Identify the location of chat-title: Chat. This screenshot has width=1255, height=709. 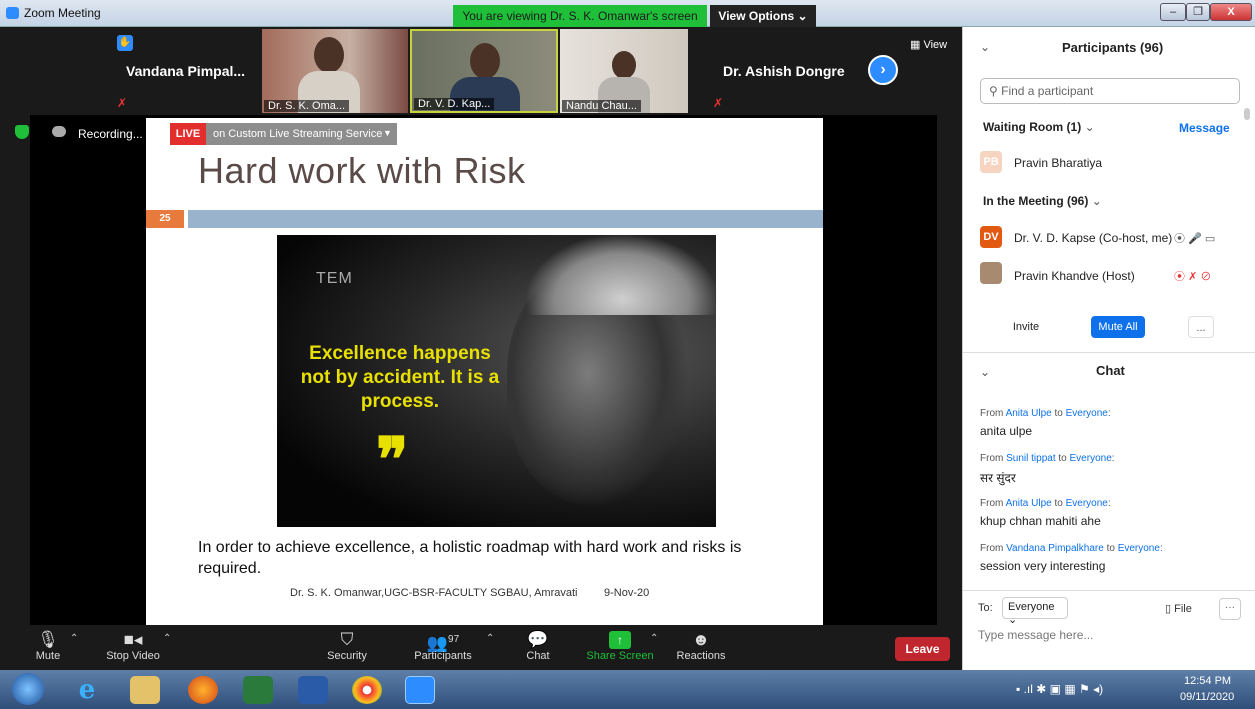
(1110, 370).